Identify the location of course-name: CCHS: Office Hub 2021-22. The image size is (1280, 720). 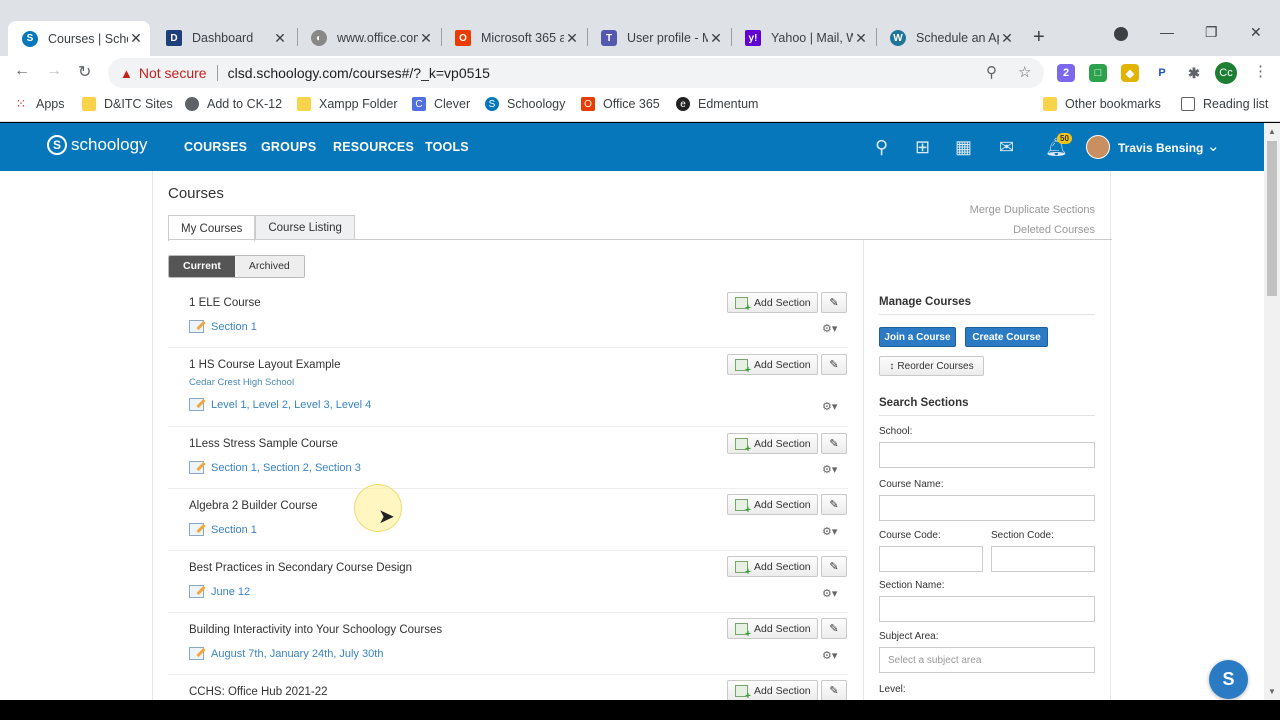
(258, 692).